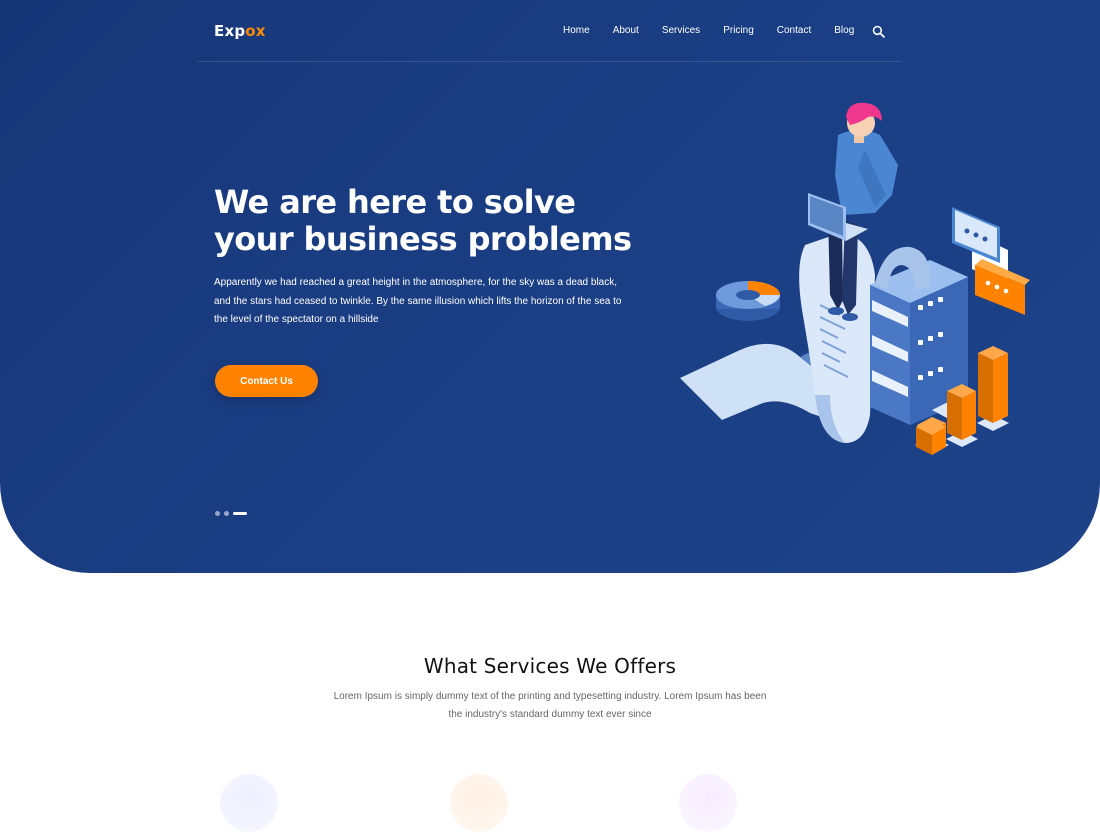 The image size is (1100, 832). Describe the element at coordinates (626, 31) in the screenshot. I see `nav-about: About` at that location.